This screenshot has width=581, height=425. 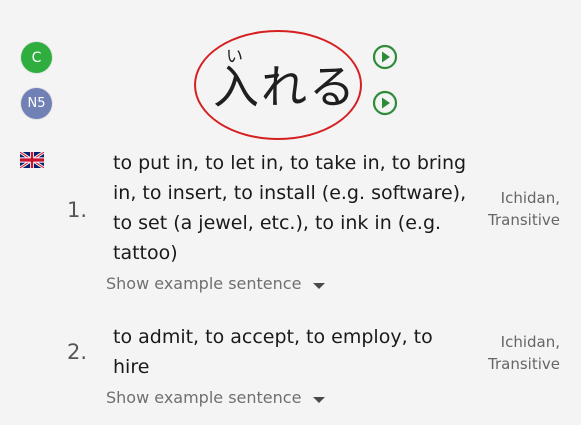 What do you see at coordinates (32, 160) in the screenshot?
I see `uk-flag-icon` at bounding box center [32, 160].